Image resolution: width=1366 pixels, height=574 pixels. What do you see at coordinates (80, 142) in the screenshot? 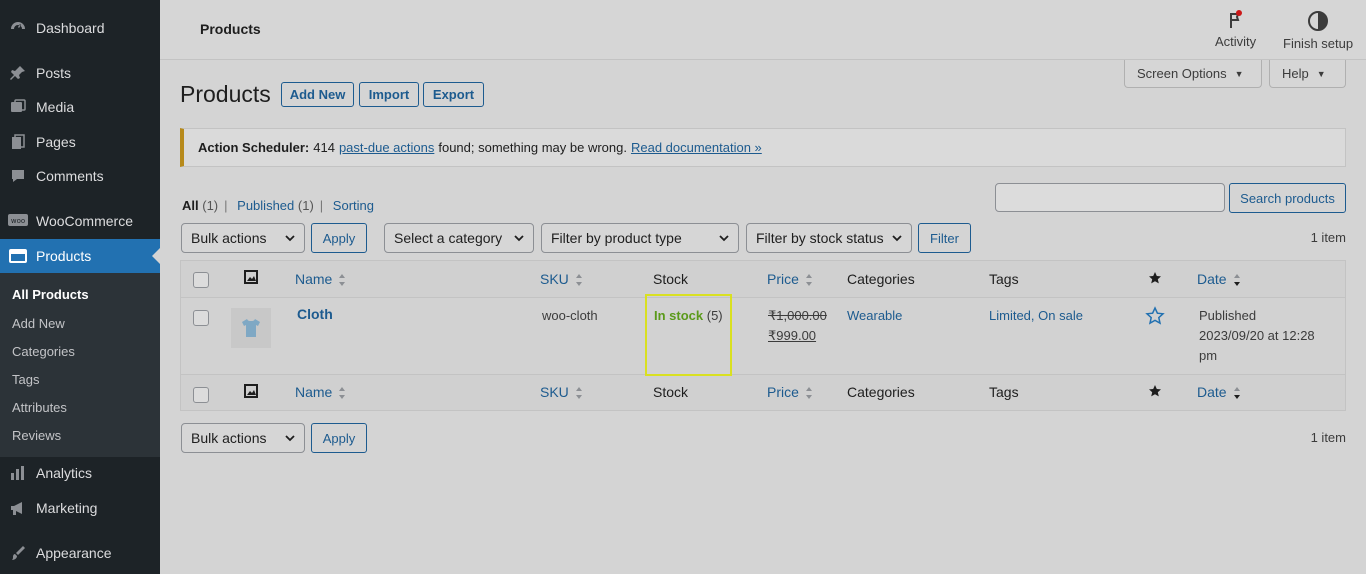
I see `sidebar-item-pages: Pages` at bounding box center [80, 142].